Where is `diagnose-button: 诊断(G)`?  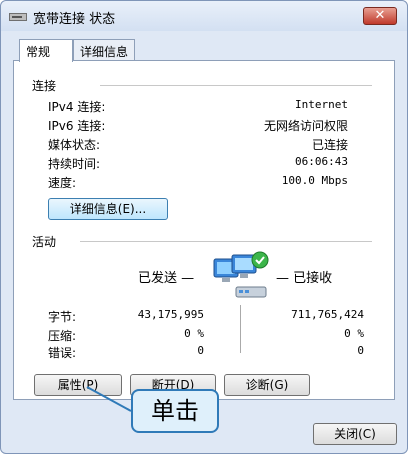 diagnose-button: 诊断(G) is located at coordinates (267, 385).